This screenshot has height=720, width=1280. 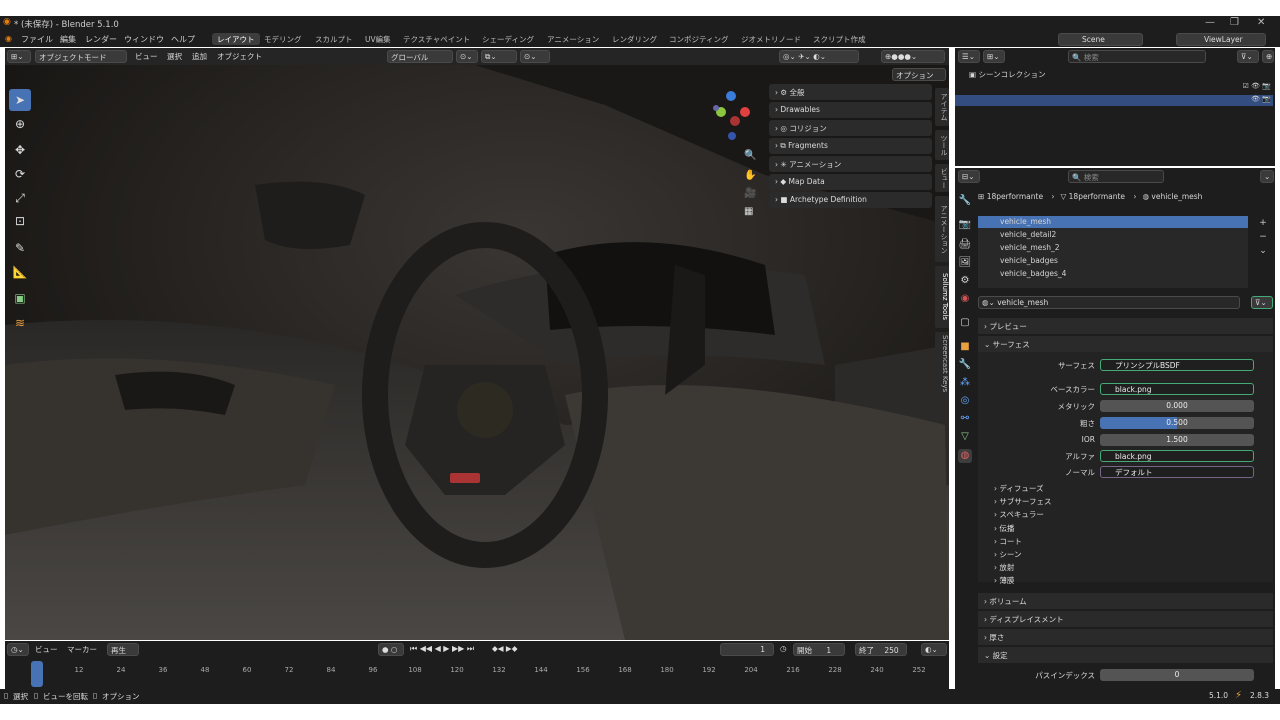 I want to click on outliner-row-1: ☑ 👁 📷, so click(x=1114, y=87).